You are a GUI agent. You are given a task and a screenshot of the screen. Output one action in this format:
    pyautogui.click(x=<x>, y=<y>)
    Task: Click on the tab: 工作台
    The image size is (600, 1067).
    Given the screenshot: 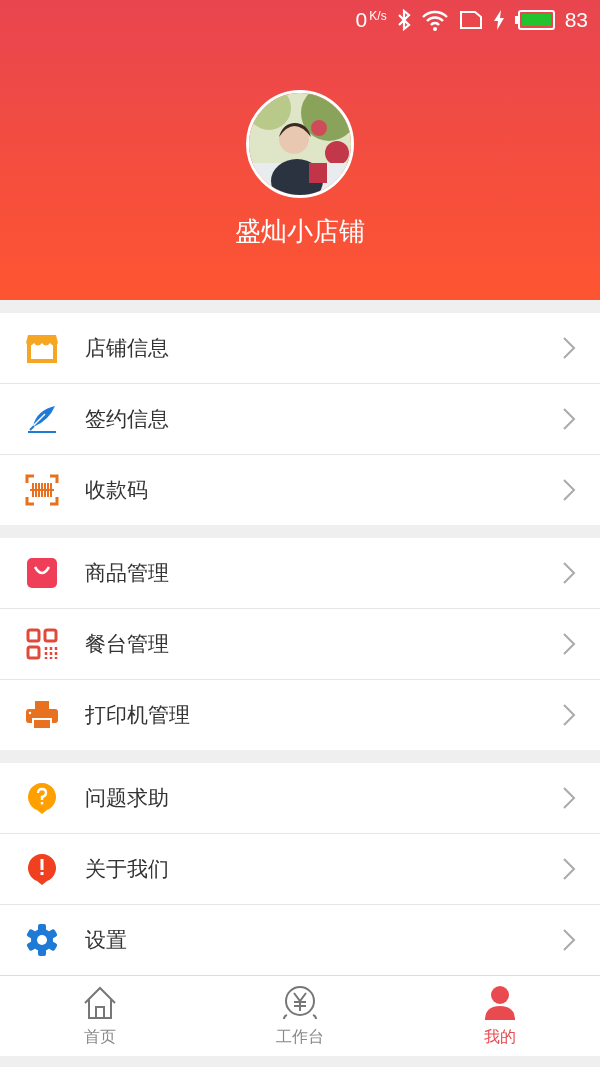 What is the action you would take?
    pyautogui.click(x=300, y=1016)
    